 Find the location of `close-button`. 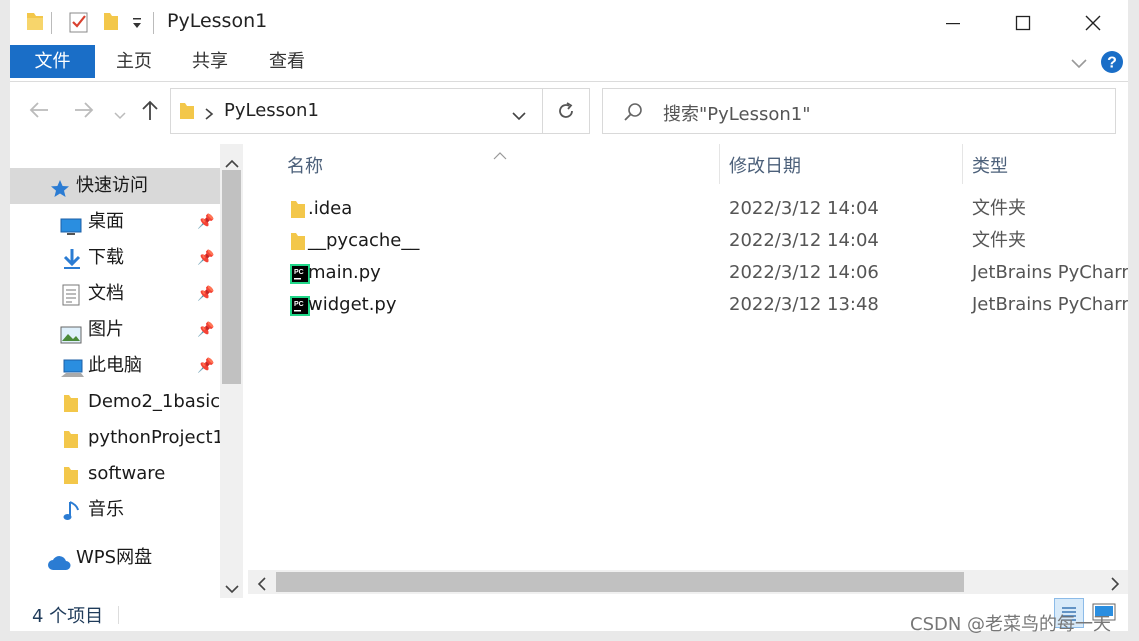

close-button is located at coordinates (1093, 22).